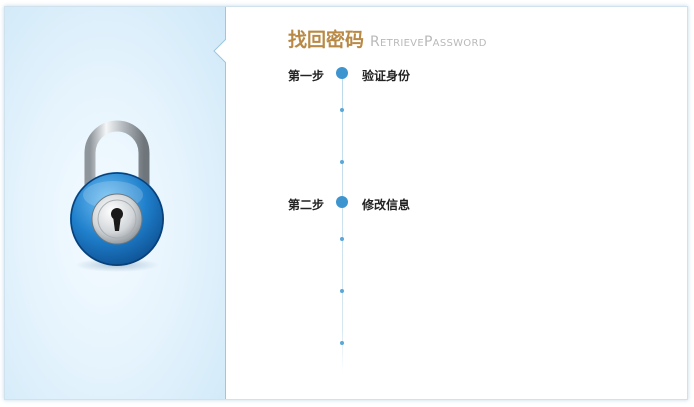 This screenshot has width=694, height=407. Describe the element at coordinates (428, 42) in the screenshot. I see `page-title-en: RetrievePassword` at that location.